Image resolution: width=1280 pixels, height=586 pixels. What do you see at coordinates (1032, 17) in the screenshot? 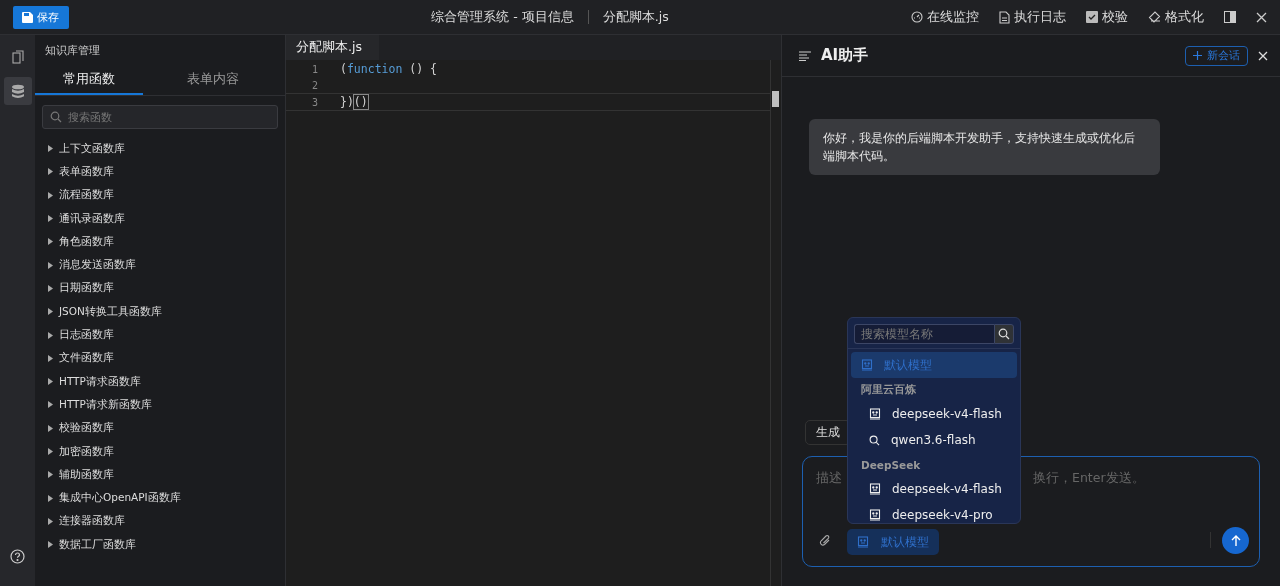
I see `toolbar-button: 执行日志` at bounding box center [1032, 17].